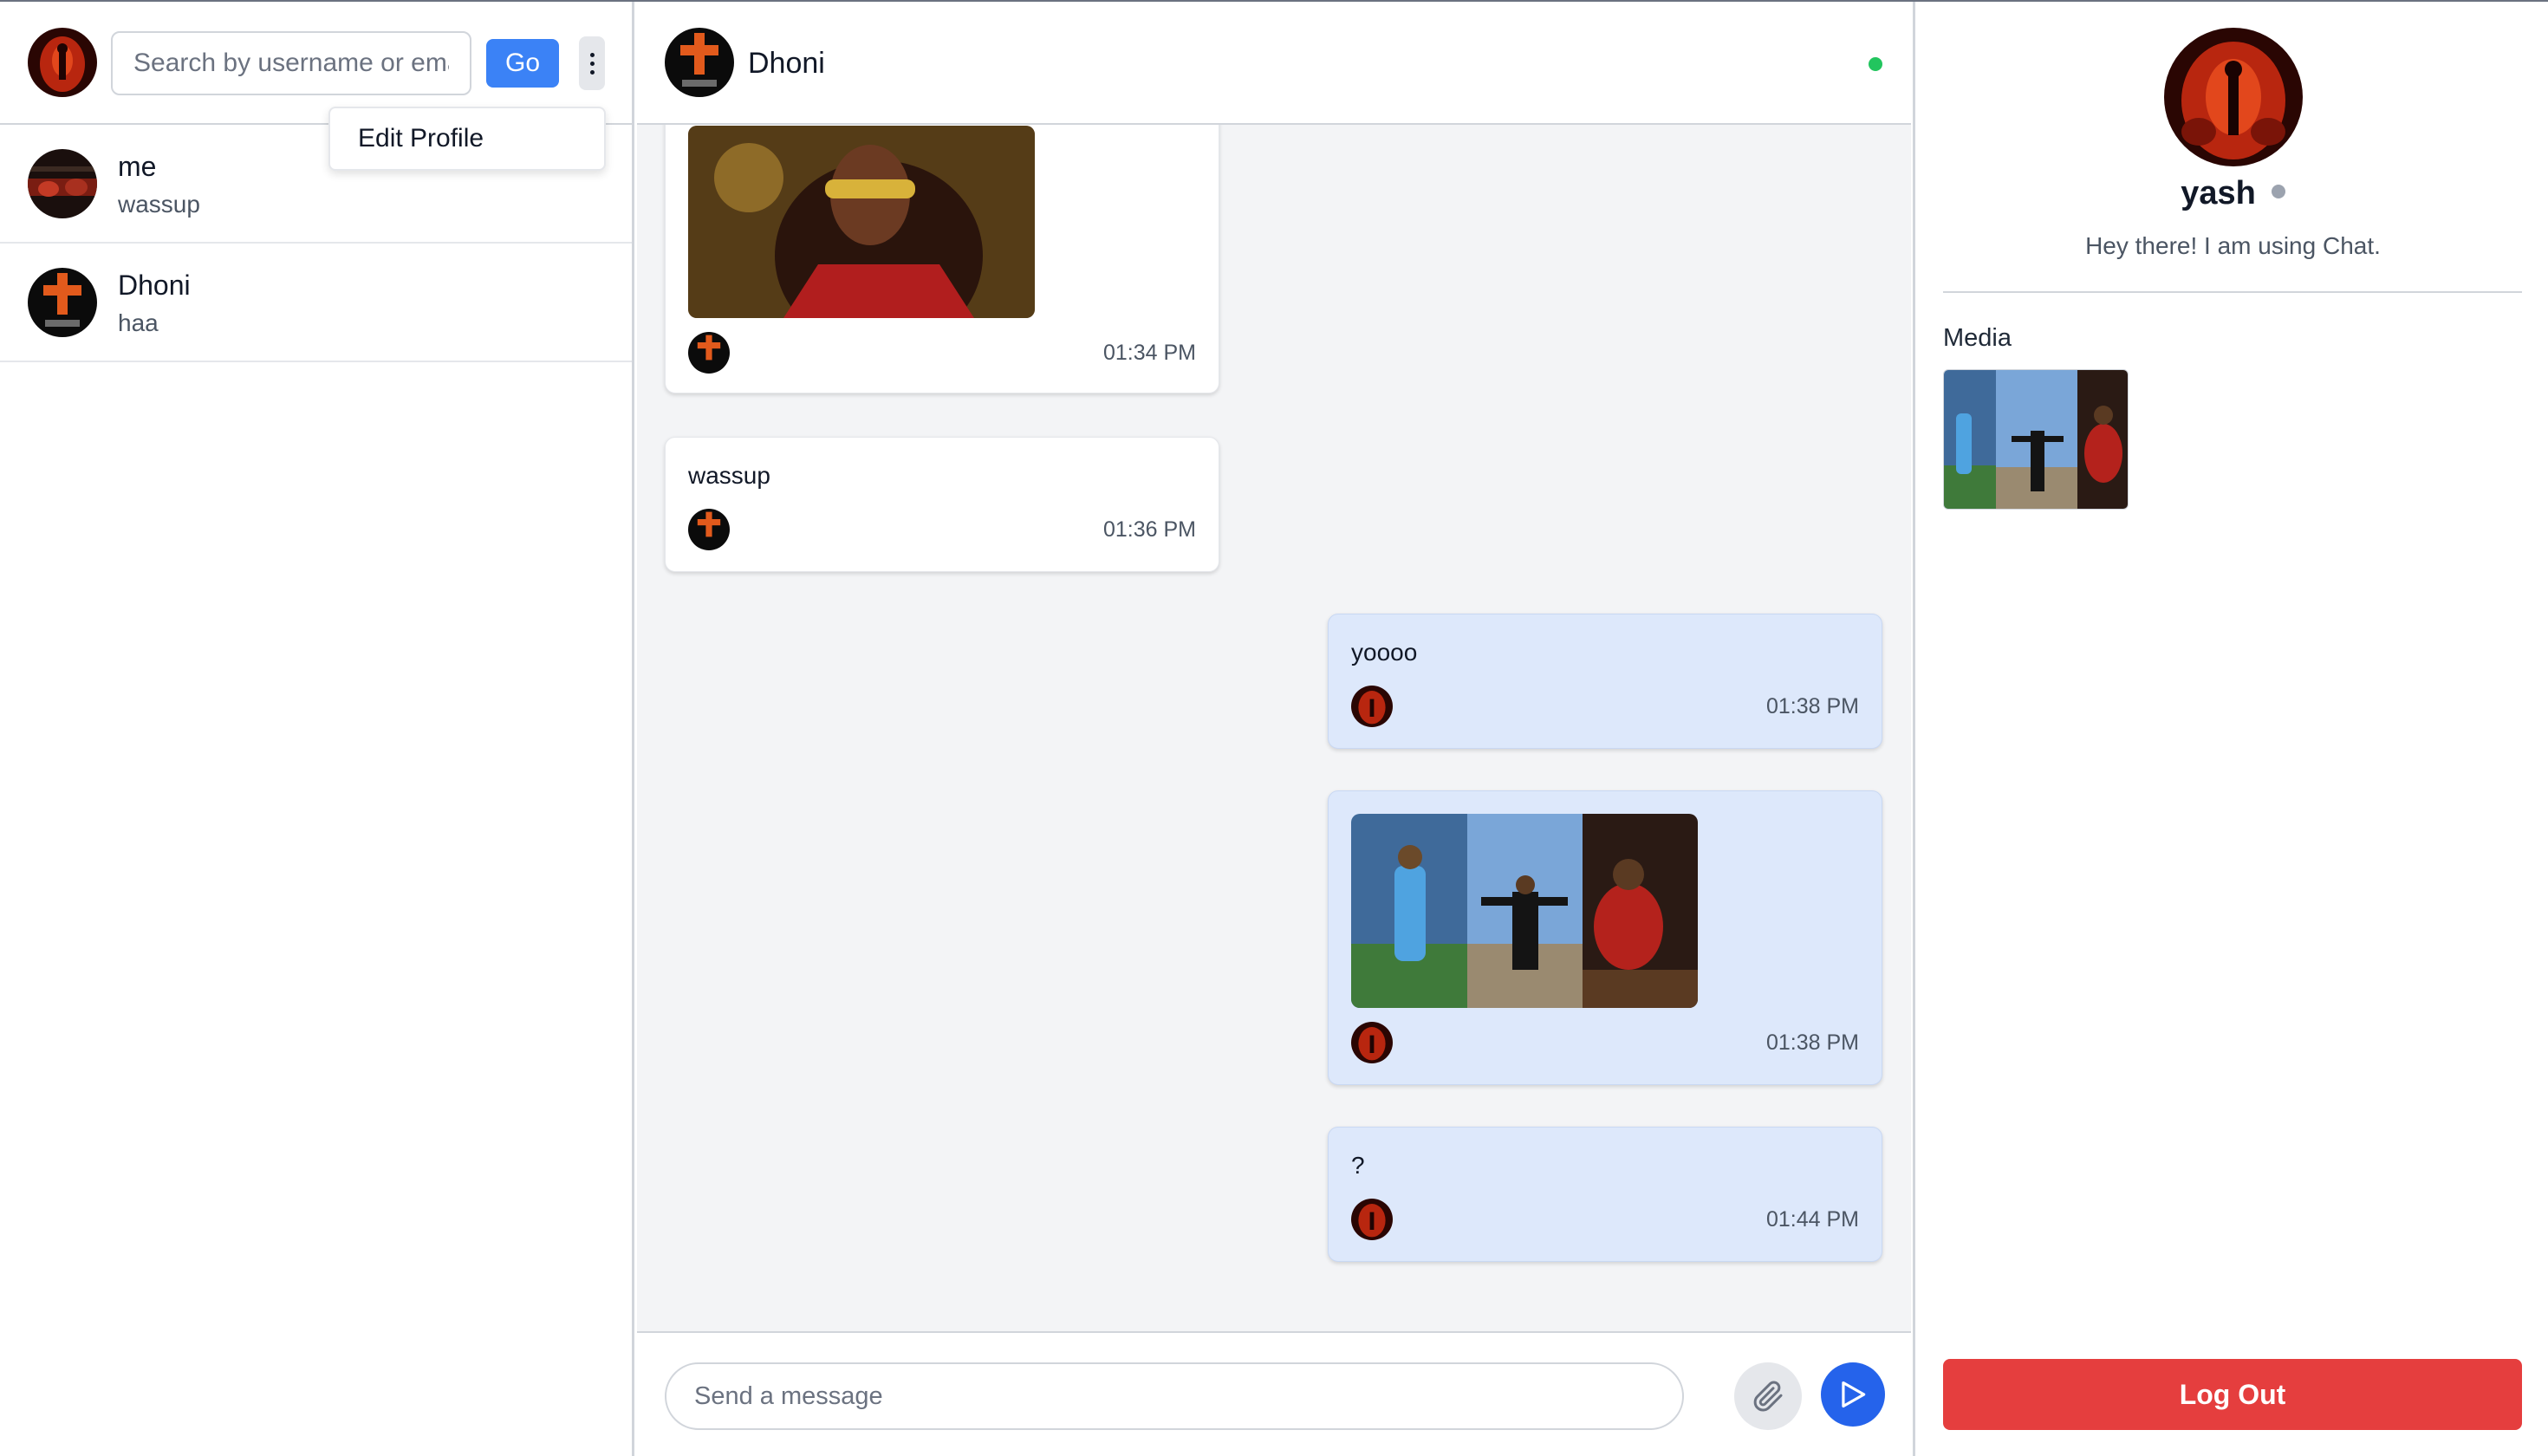 This screenshot has height=1456, width=2548. Describe the element at coordinates (1812, 1219) in the screenshot. I see `message-time: 01:44 PM` at that location.